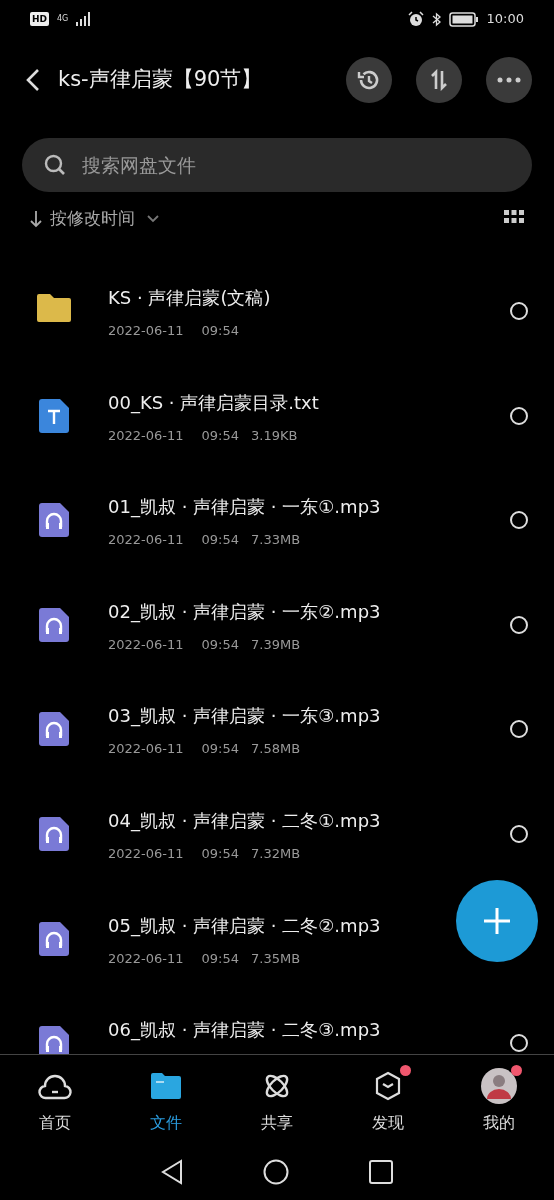 Image resolution: width=554 pixels, height=1200 pixels. I want to click on nav-tab: 发现, so click(388, 1098).